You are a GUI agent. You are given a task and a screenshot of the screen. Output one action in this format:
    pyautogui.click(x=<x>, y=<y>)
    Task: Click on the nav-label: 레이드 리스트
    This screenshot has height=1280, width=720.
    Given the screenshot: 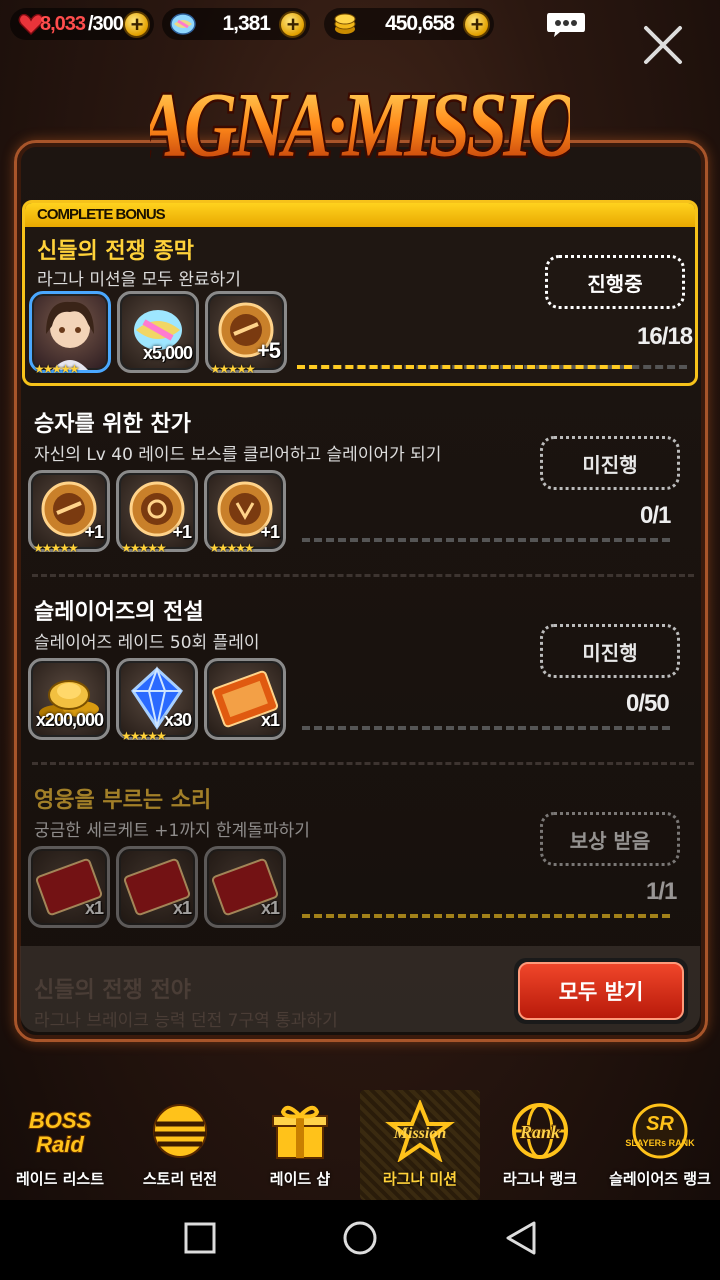 What is the action you would take?
    pyautogui.click(x=60, y=1179)
    